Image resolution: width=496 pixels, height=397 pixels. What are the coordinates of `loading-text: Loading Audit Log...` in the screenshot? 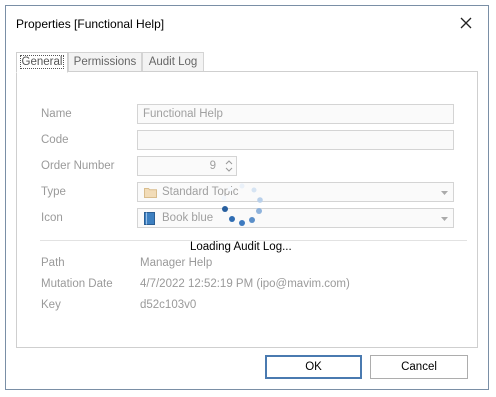 It's located at (241, 247).